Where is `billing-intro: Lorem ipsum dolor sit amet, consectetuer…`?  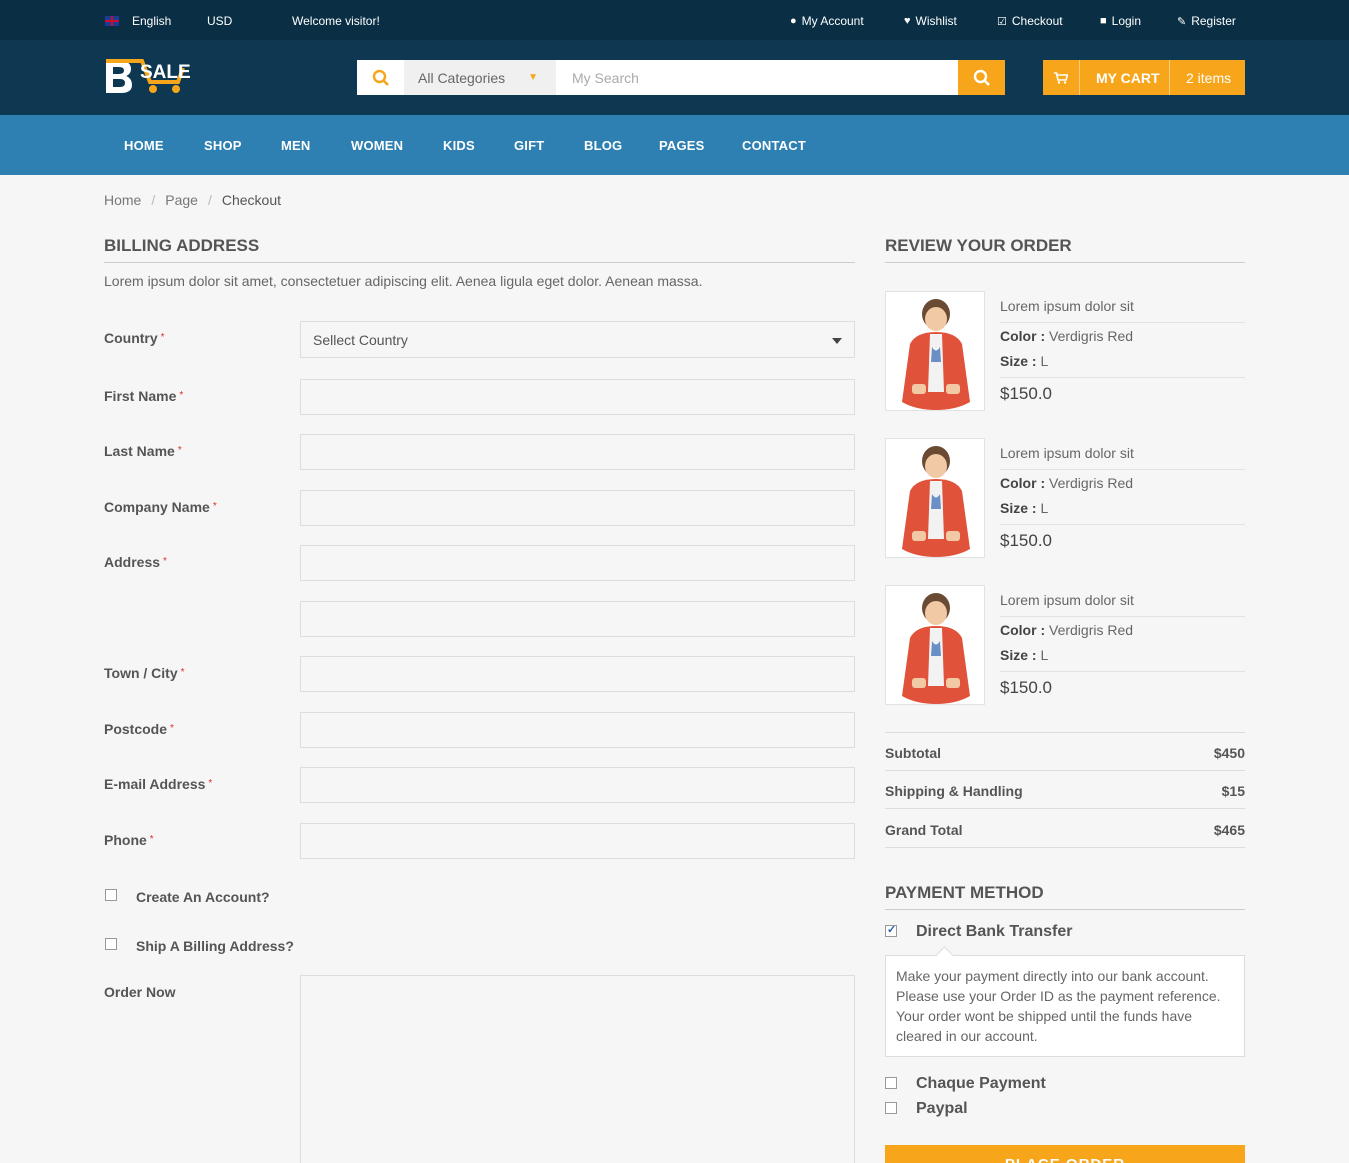 billing-intro: Lorem ipsum dolor sit amet, consectetuer… is located at coordinates (403, 281).